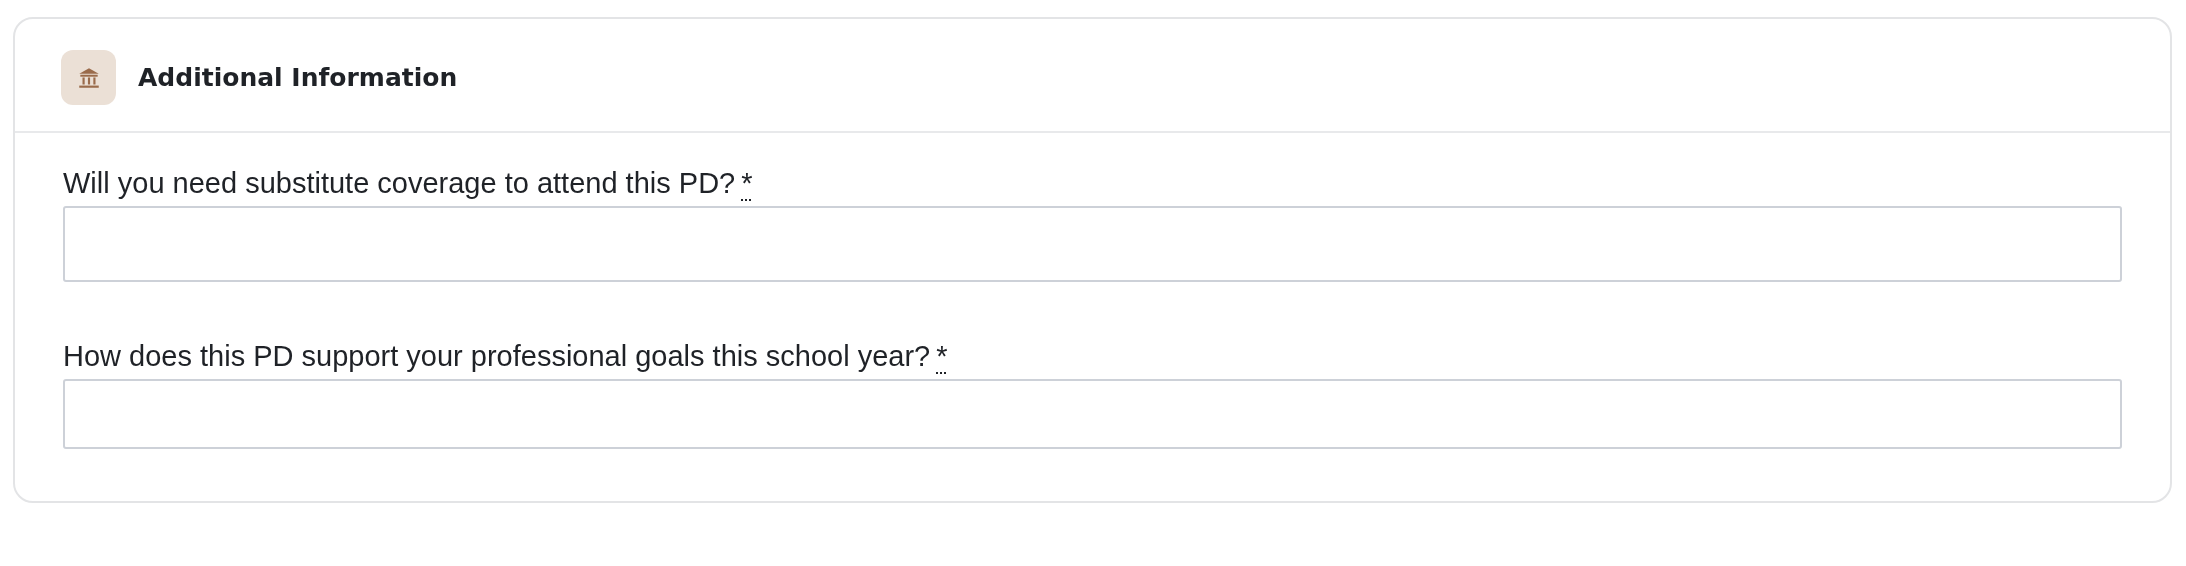  Describe the element at coordinates (399, 183) in the screenshot. I see `question-label: Will you need substitute coverage to attend this PD?` at that location.